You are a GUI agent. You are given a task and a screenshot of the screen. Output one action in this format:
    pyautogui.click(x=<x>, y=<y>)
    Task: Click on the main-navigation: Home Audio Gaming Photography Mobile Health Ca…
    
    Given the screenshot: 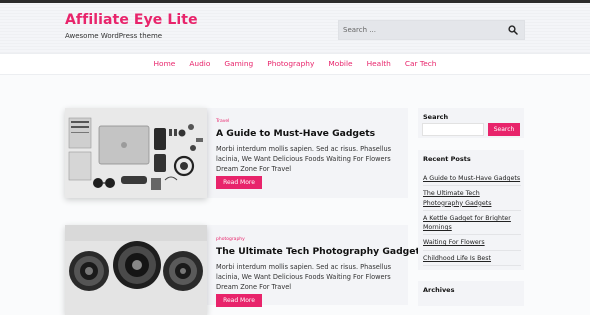 What is the action you would take?
    pyautogui.click(x=295, y=64)
    